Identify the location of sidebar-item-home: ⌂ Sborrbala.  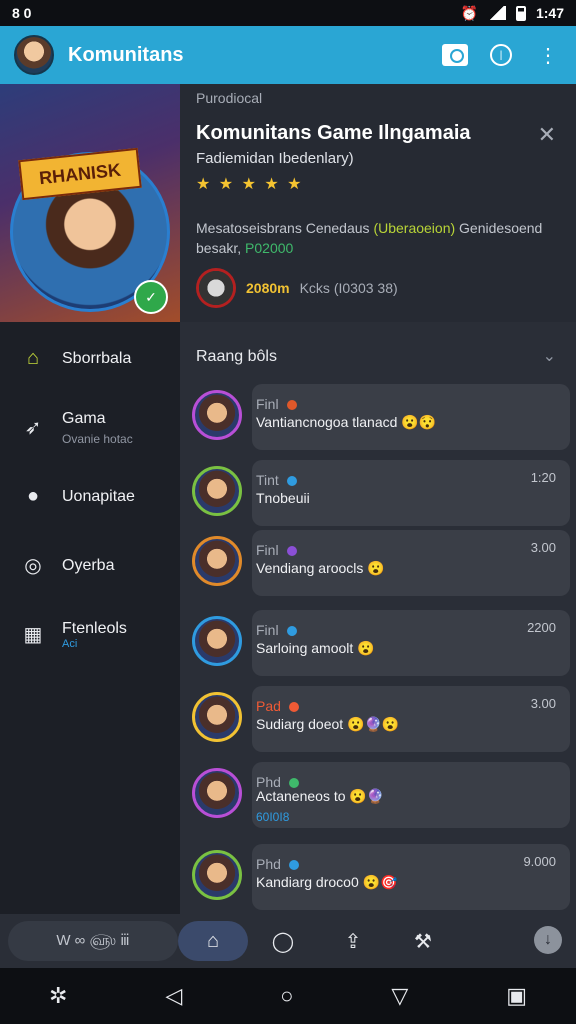
(90, 358).